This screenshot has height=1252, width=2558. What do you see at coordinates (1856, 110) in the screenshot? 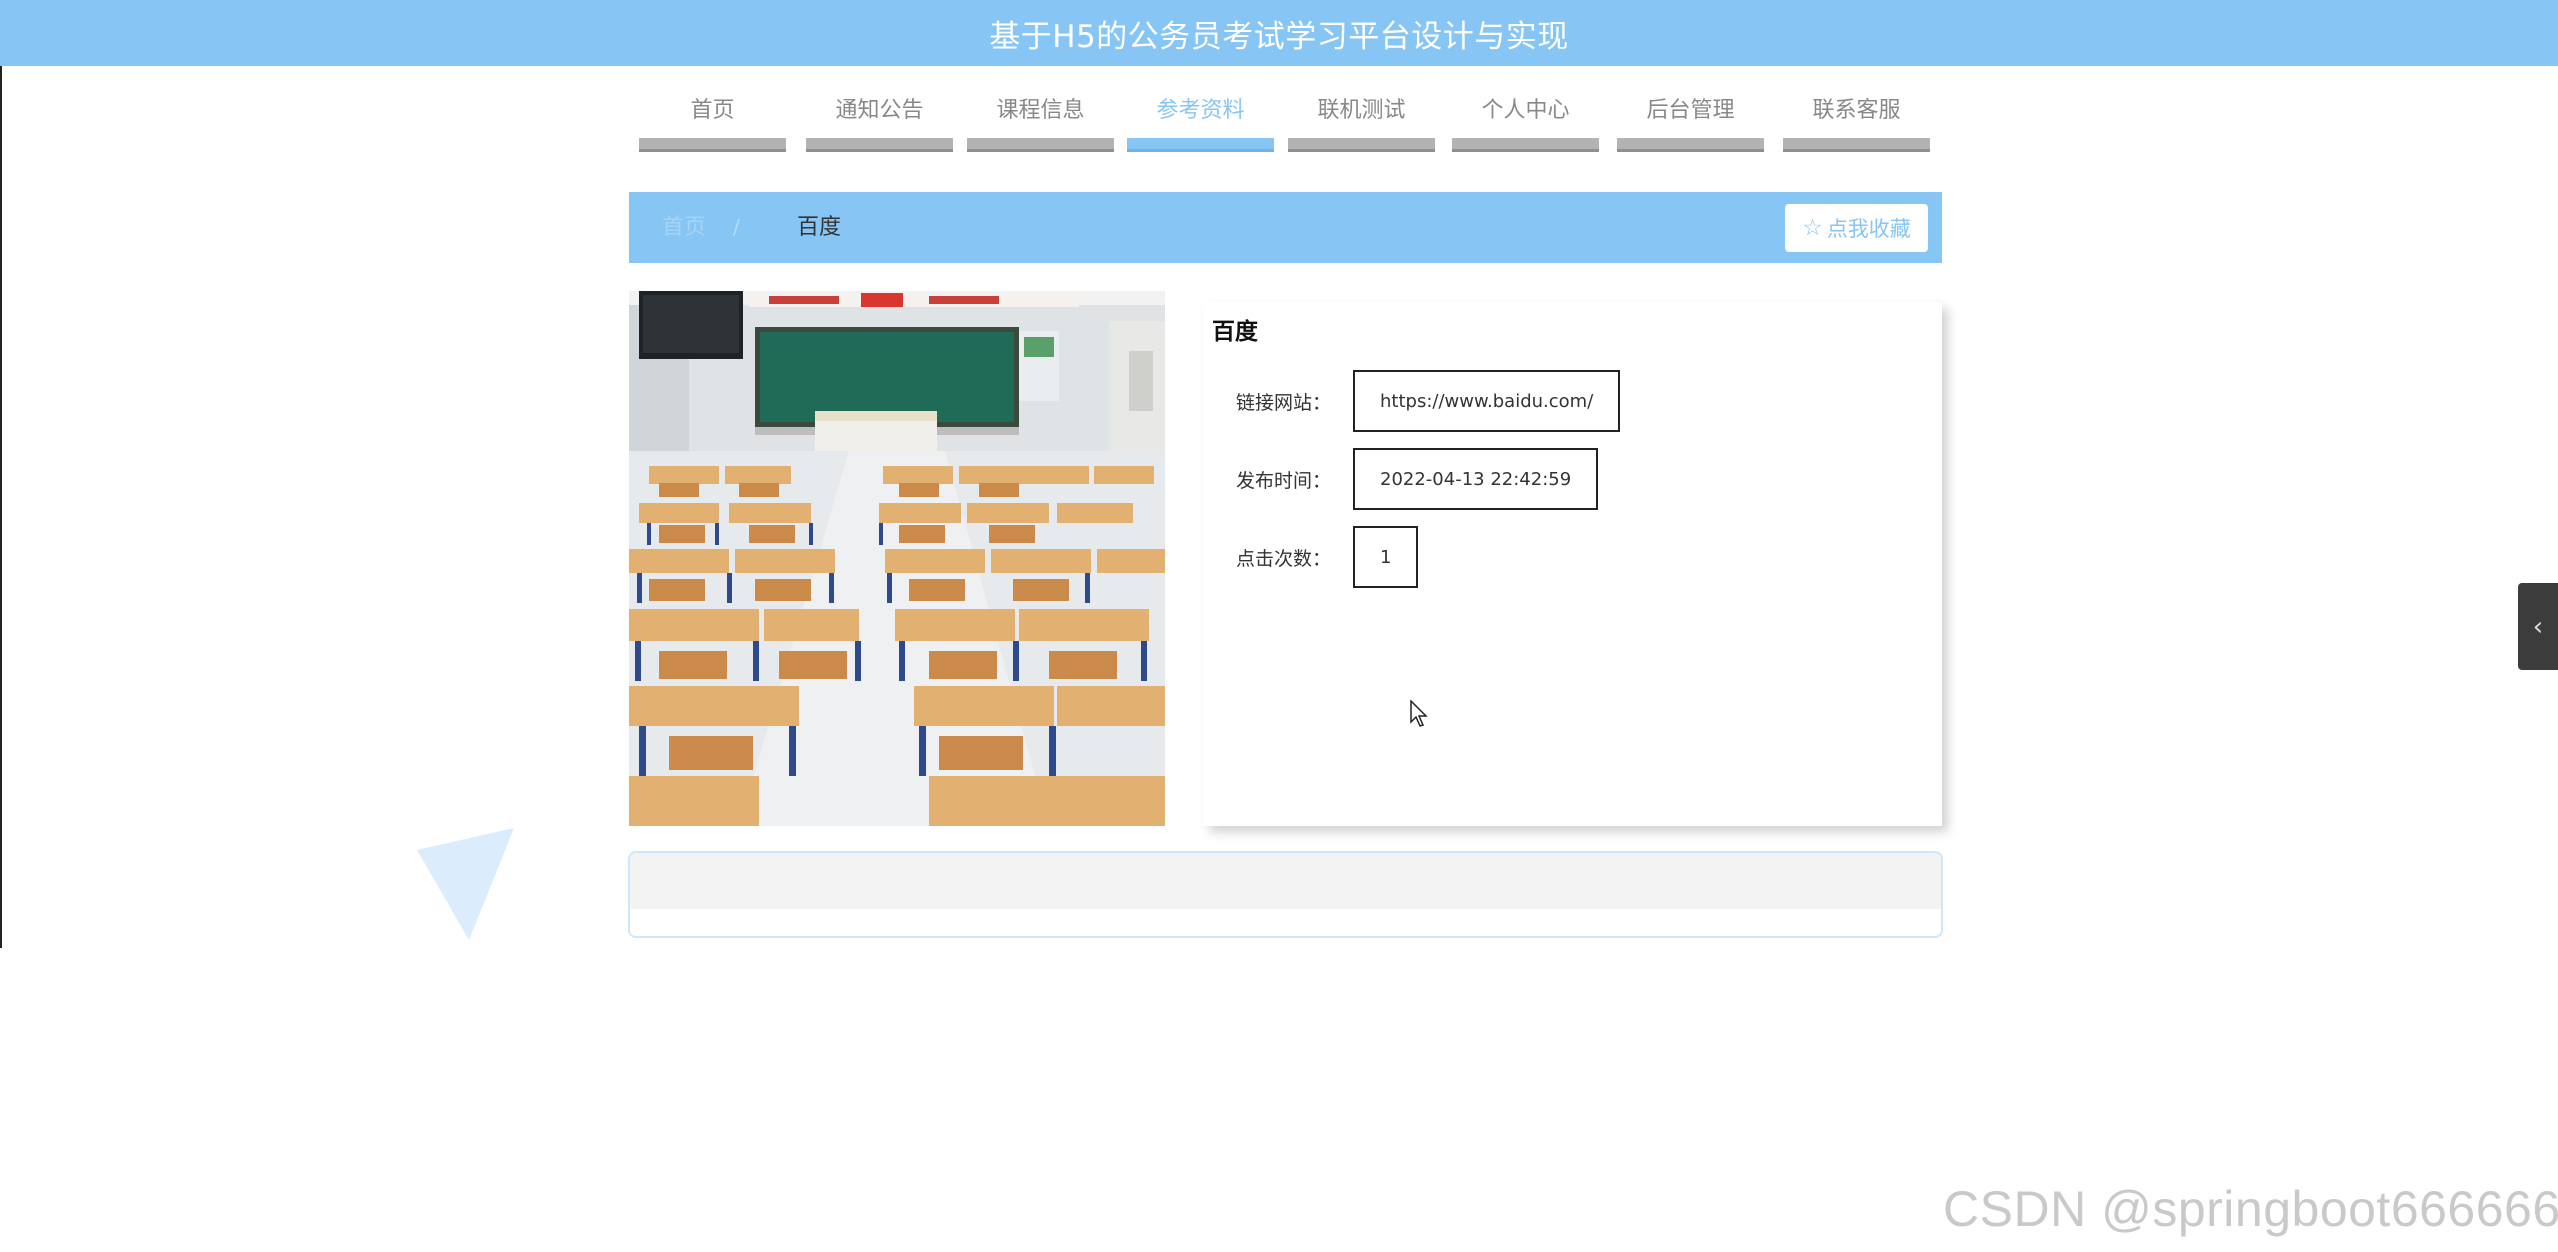
I see `nav-item-label: 联系客服` at bounding box center [1856, 110].